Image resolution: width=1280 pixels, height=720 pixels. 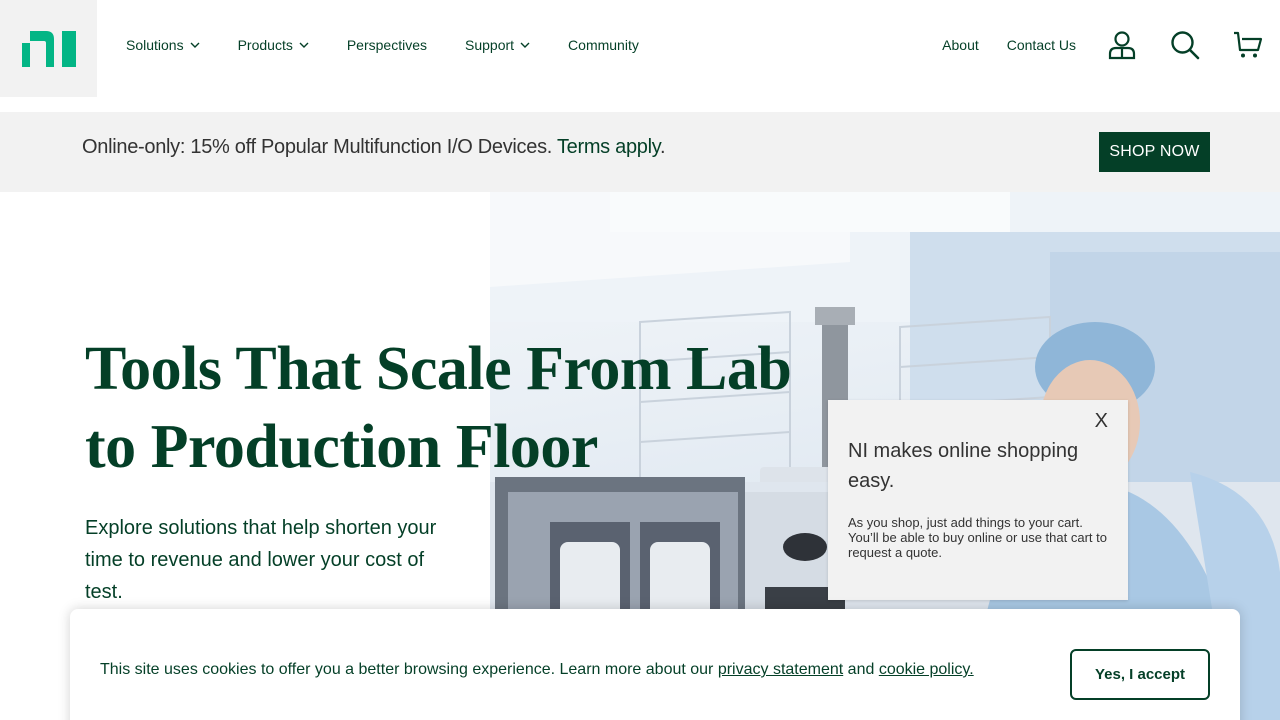 What do you see at coordinates (662, 147) in the screenshot?
I see `promo-suffix: .` at bounding box center [662, 147].